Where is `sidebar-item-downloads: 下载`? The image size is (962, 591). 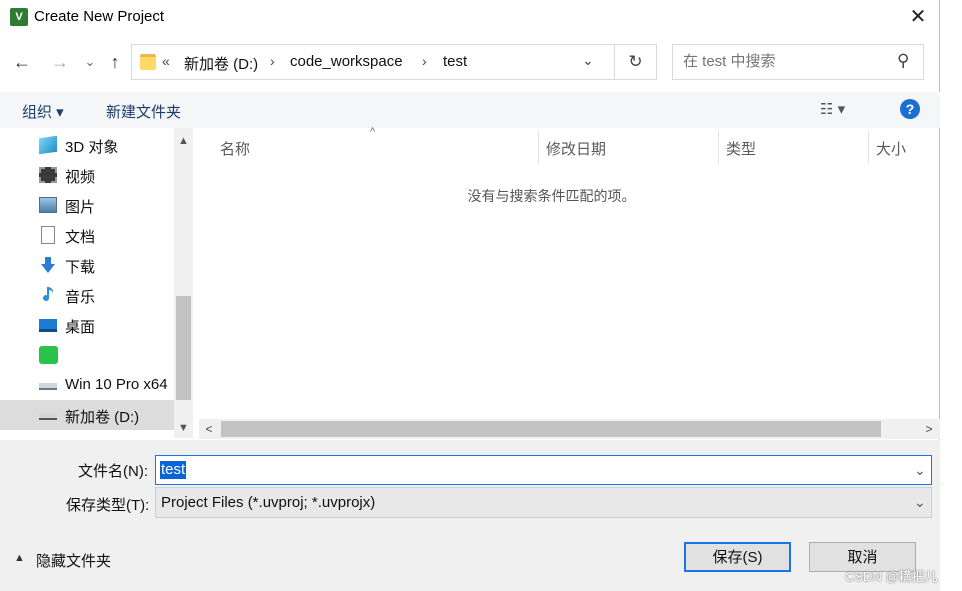 sidebar-item-downloads: 下载 is located at coordinates (87, 265).